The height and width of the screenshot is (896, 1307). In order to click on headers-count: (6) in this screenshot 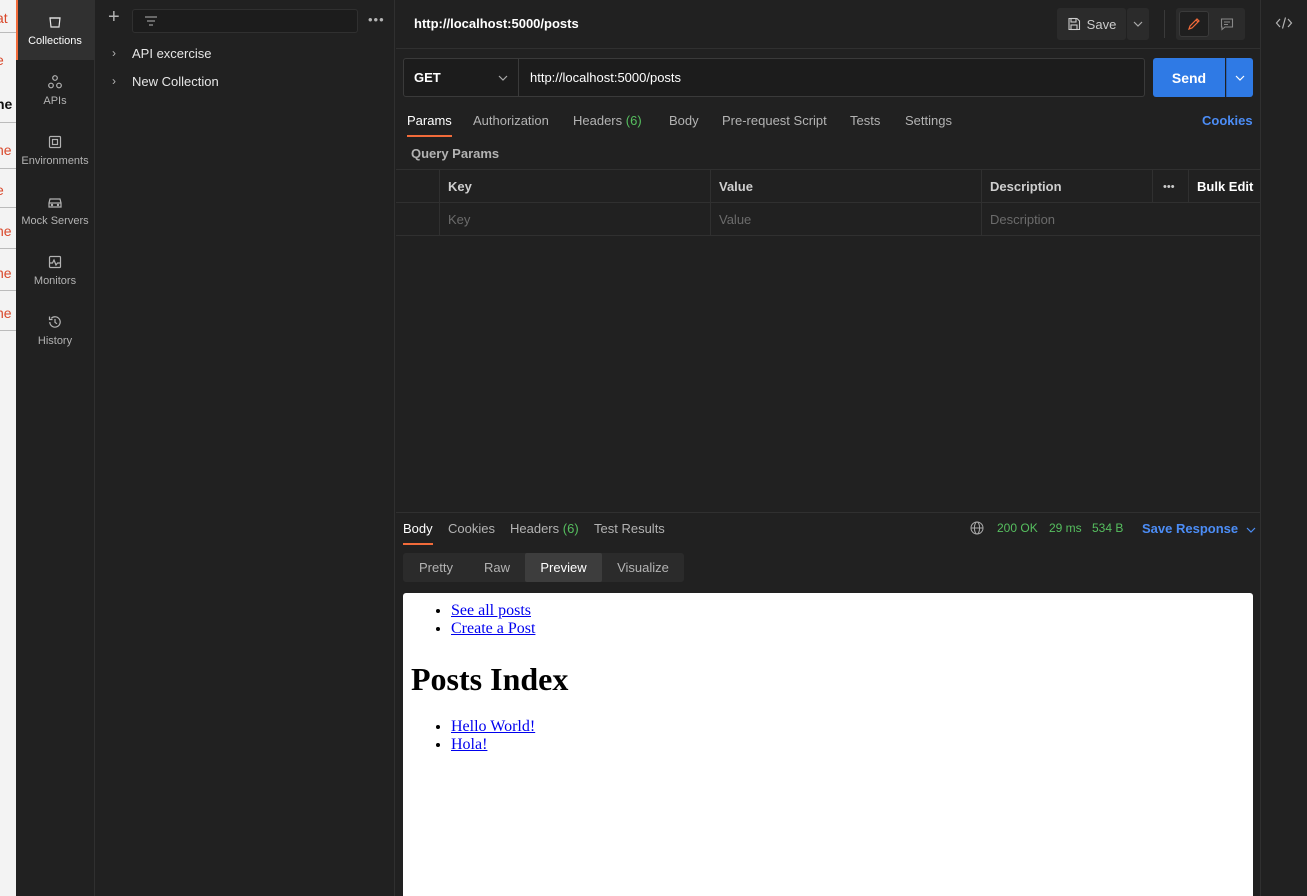, I will do `click(633, 120)`.